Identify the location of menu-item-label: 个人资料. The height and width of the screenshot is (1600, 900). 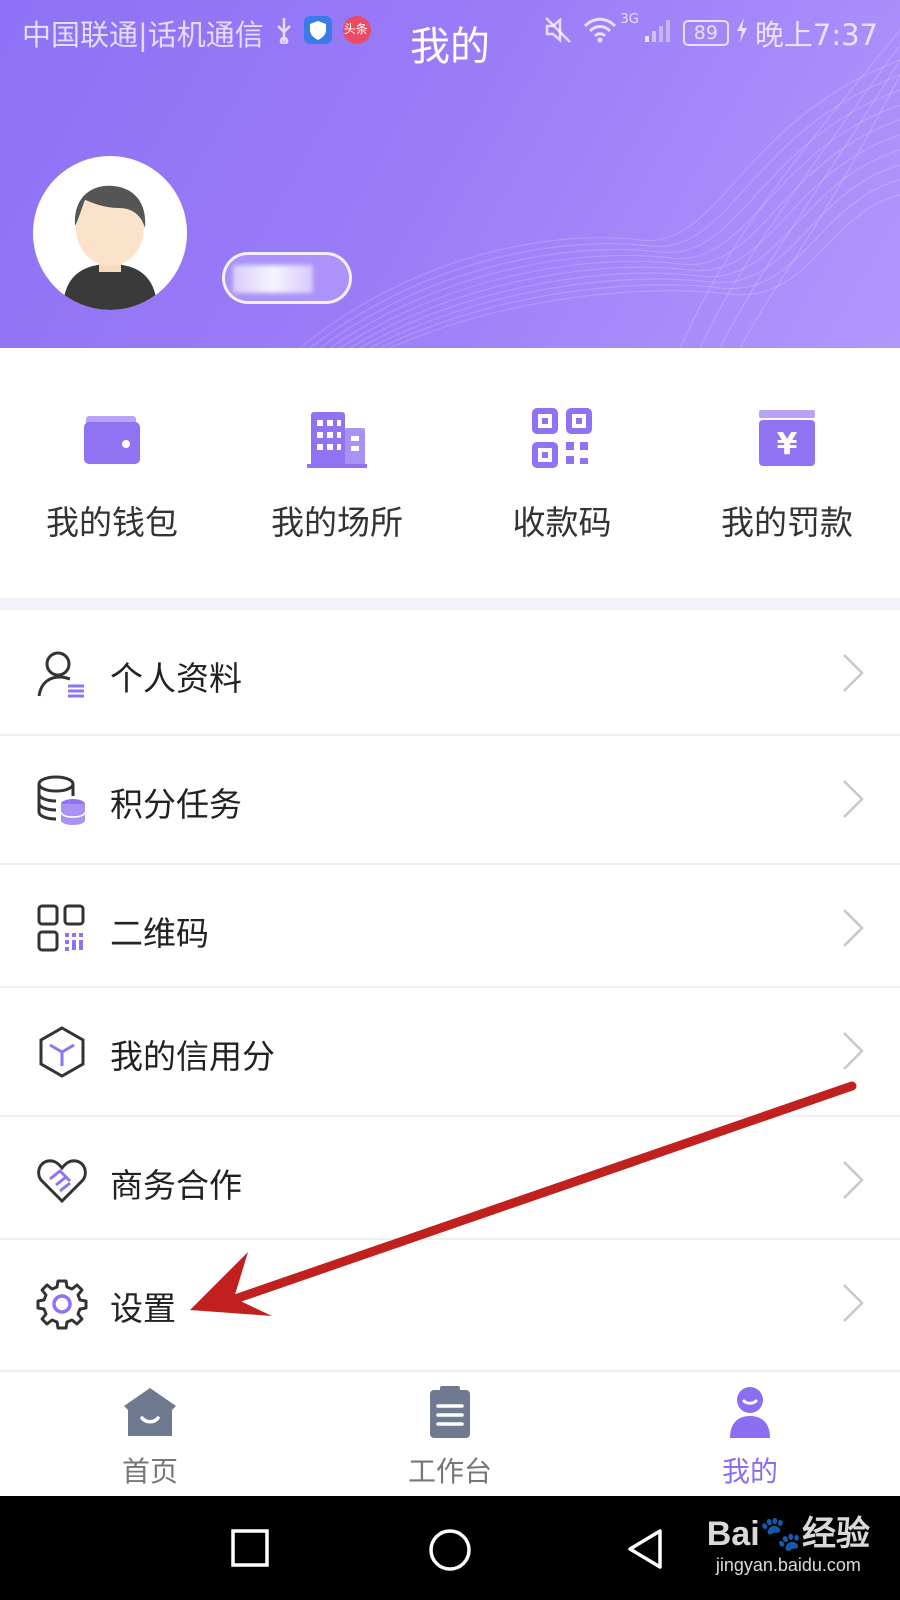
(176, 678).